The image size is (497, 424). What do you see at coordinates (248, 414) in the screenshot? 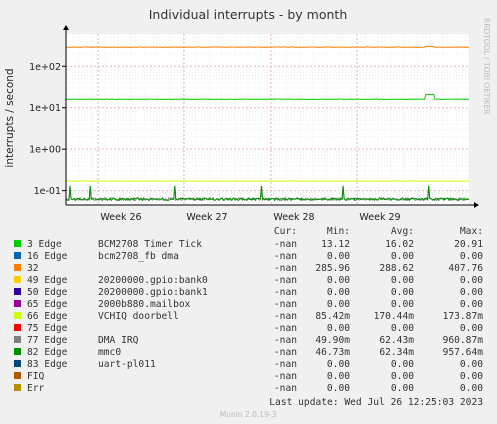
I see `munin-version: Munin 2.0.19-3` at bounding box center [248, 414].